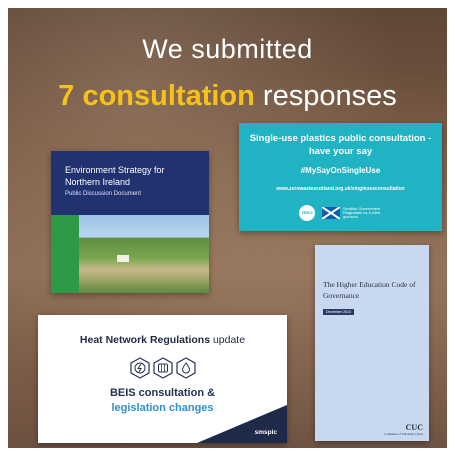 This screenshot has height=456, width=455. Describe the element at coordinates (140, 368) in the screenshot. I see `electricity-icon` at that location.